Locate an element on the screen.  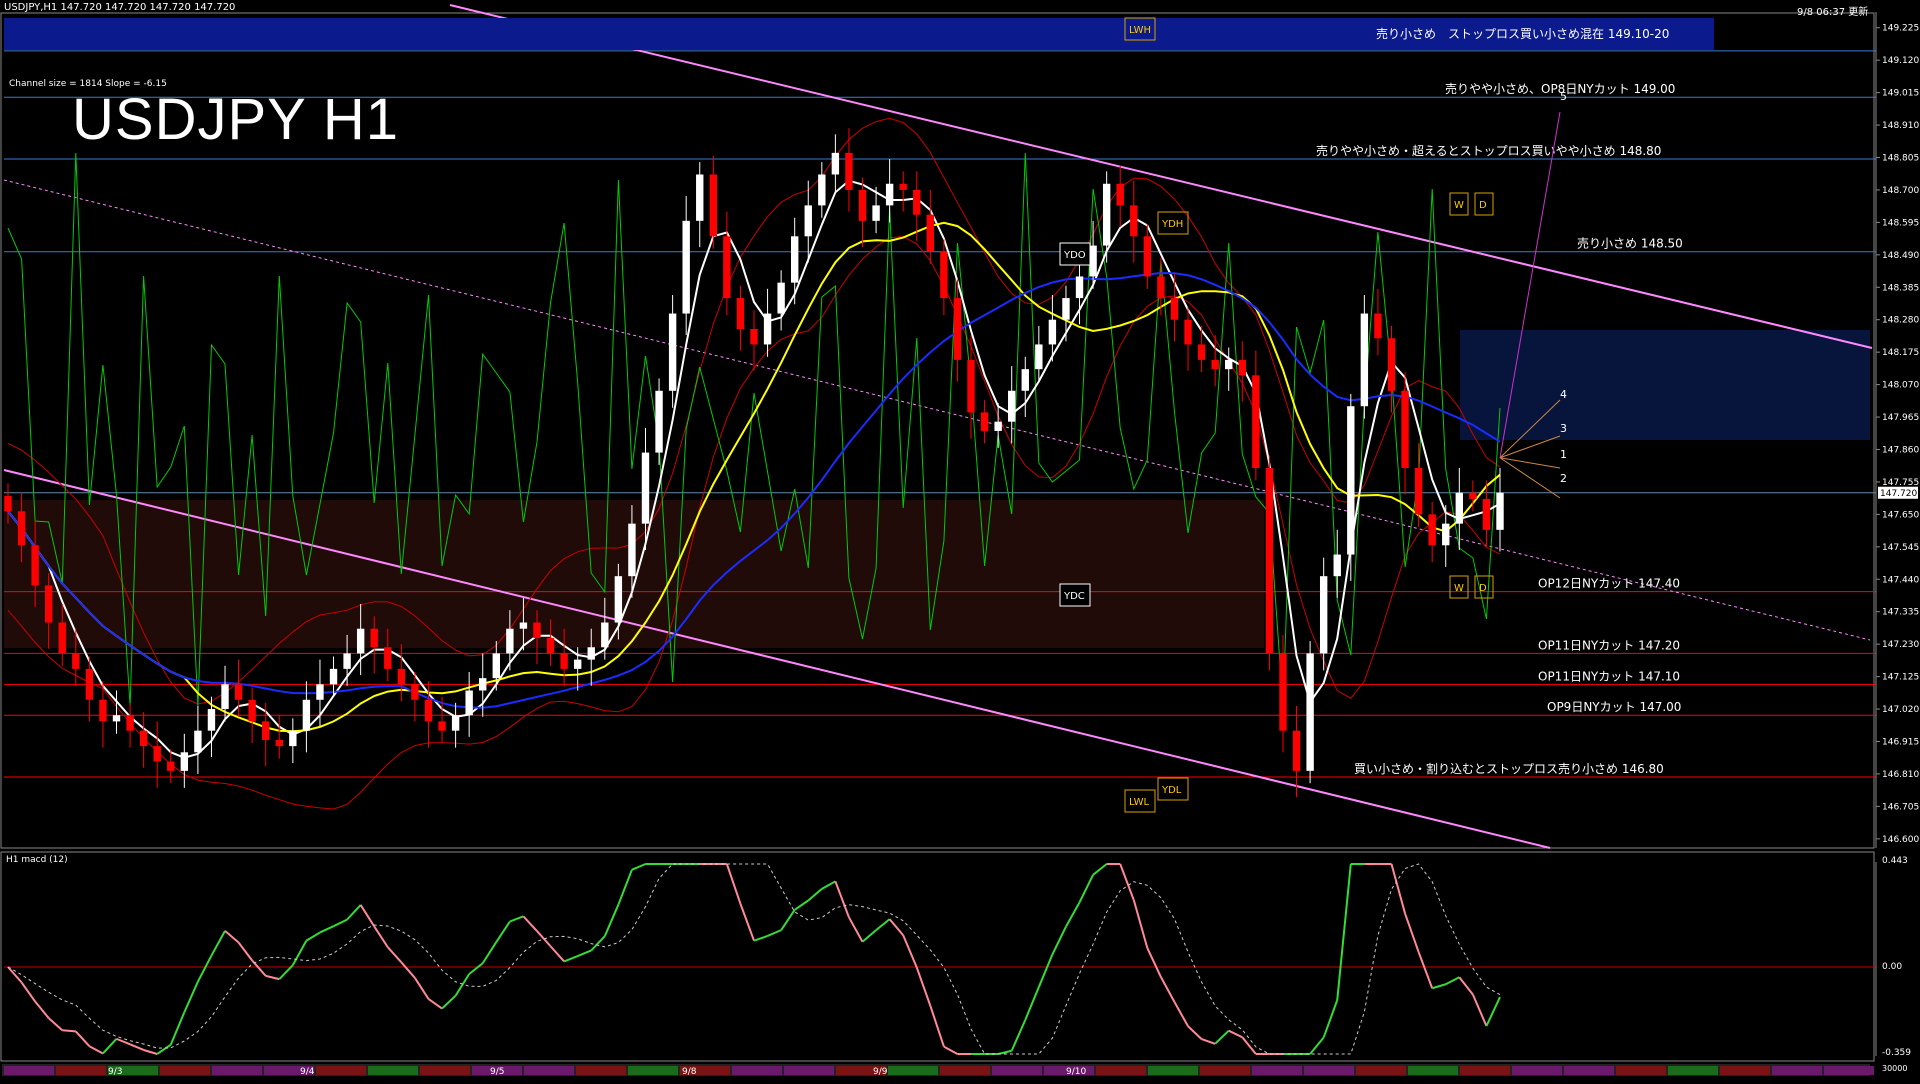
y-tick-label: 147.650 is located at coordinates (1900, 515).